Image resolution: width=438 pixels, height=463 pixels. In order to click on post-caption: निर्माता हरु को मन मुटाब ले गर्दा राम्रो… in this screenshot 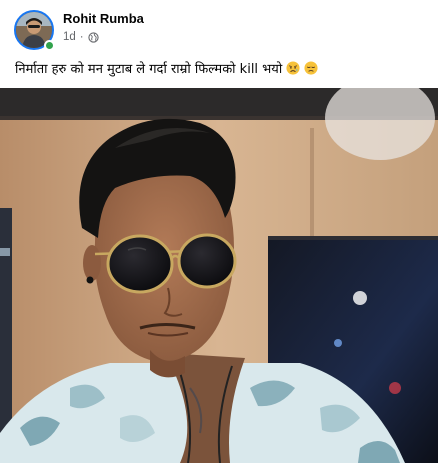, I will do `click(220, 68)`.